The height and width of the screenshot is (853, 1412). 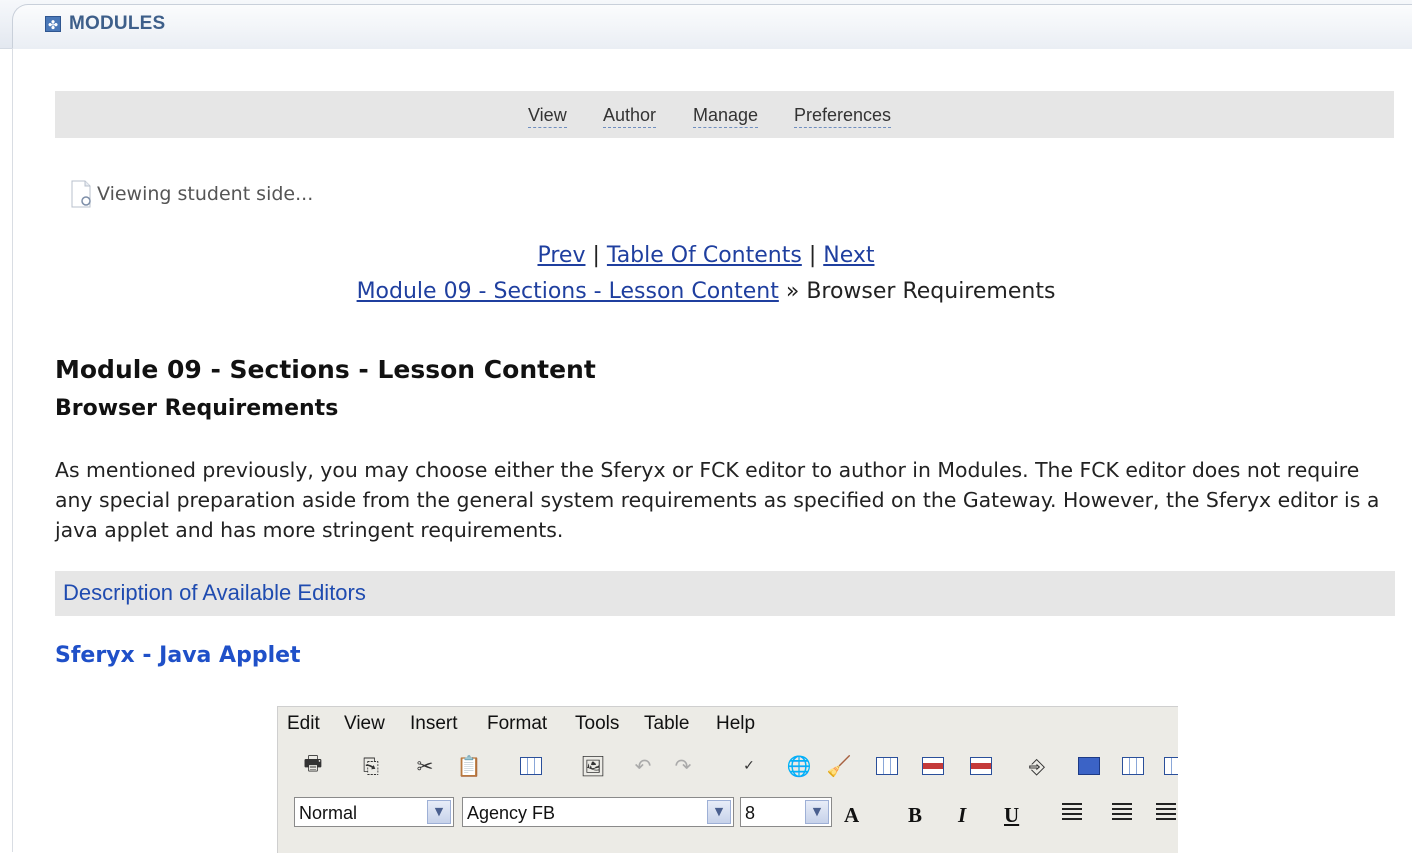 What do you see at coordinates (593, 766) in the screenshot?
I see `insert-image-icon: 🖼` at bounding box center [593, 766].